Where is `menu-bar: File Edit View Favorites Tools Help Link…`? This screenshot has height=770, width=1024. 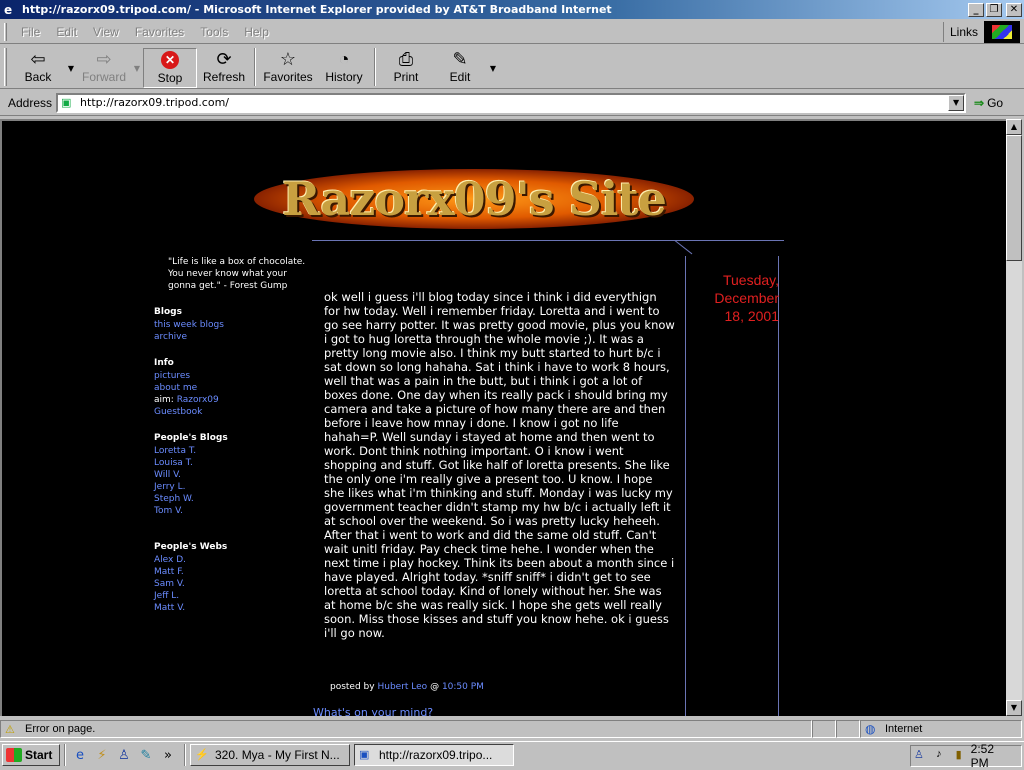 menu-bar: File Edit View Favorites Tools Help Link… is located at coordinates (512, 32).